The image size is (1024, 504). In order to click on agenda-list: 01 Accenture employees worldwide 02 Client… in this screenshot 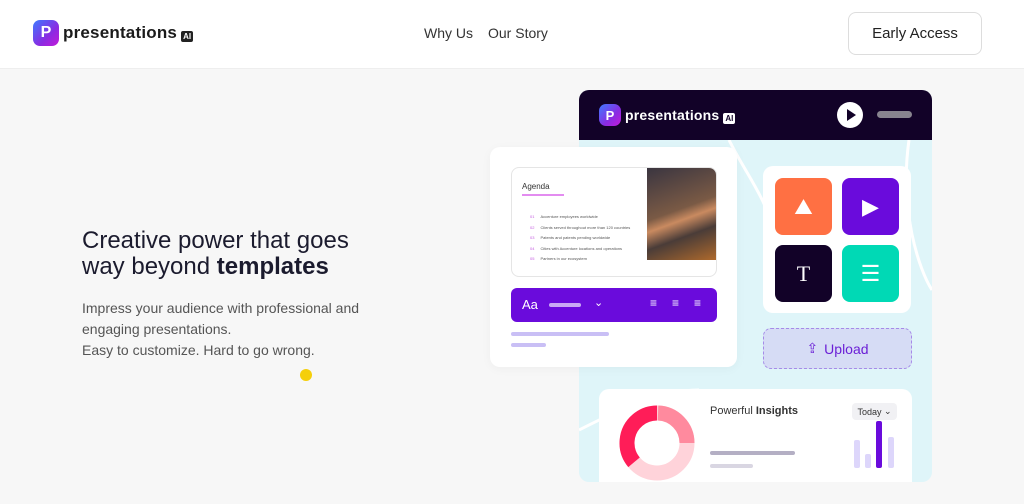, I will do `click(580, 240)`.